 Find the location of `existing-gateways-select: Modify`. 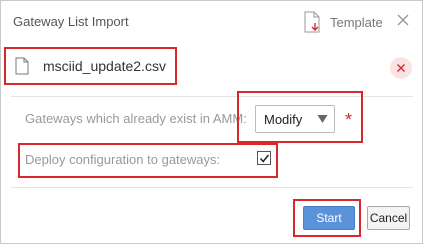

existing-gateways-select: Modify is located at coordinates (295, 119).